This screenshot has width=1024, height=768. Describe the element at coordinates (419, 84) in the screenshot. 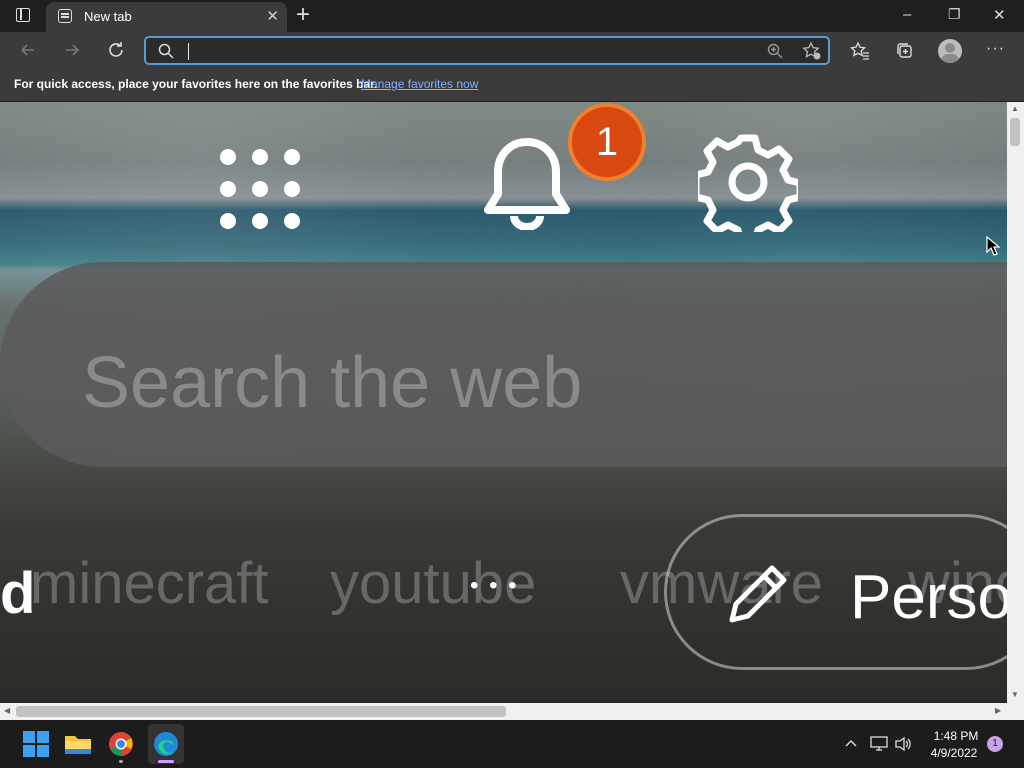

I see `manage-favorites-link: Manage favorites now` at that location.